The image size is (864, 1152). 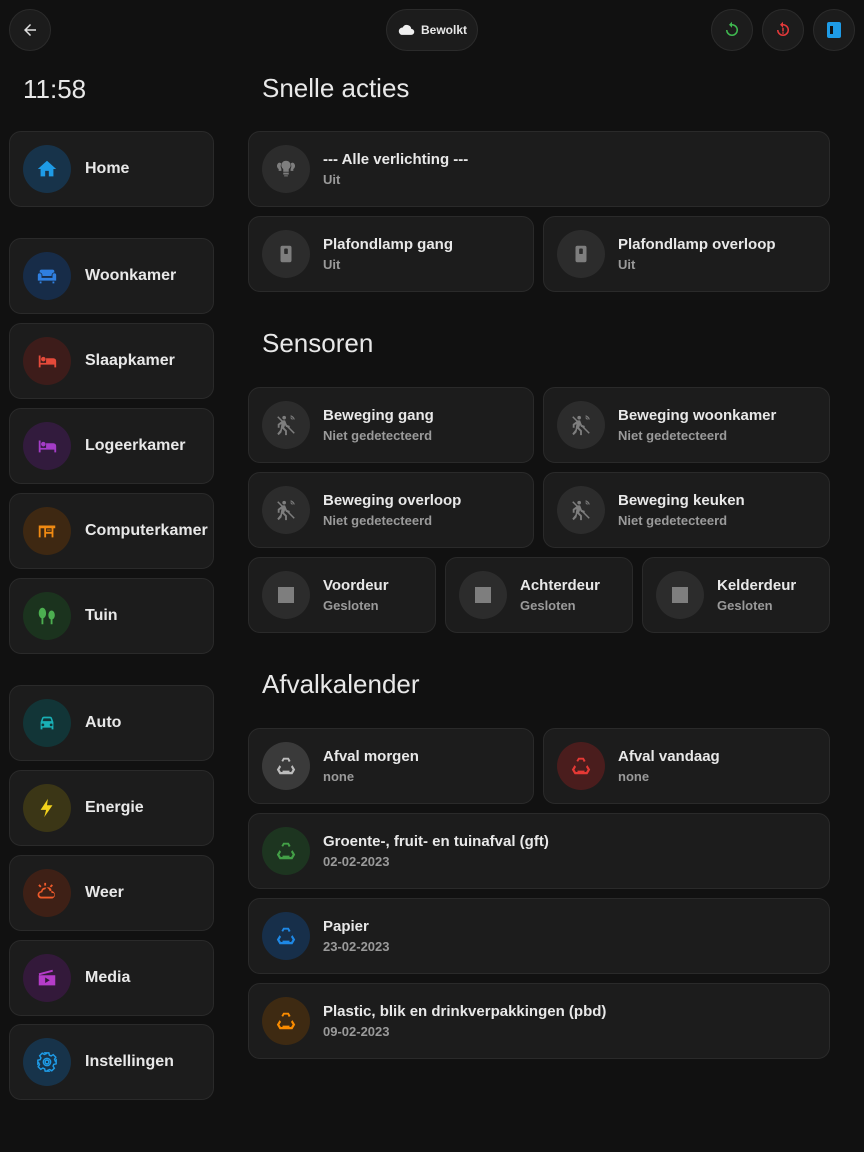 I want to click on weather-icon, so click(x=46, y=890).